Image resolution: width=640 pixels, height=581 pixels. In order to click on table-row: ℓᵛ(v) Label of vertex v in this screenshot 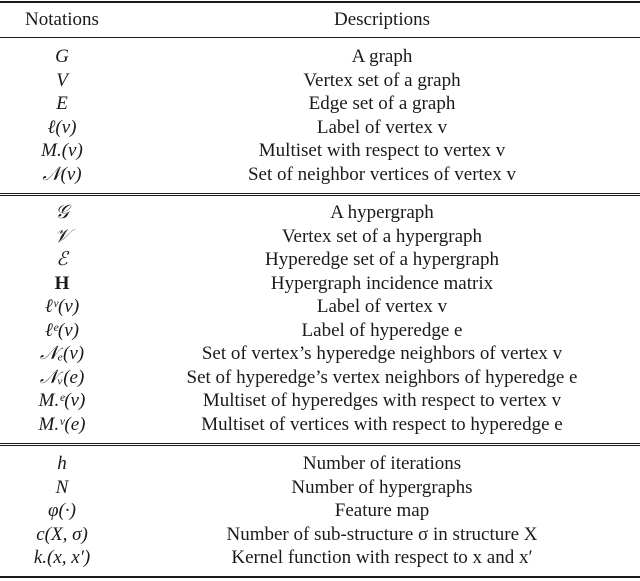, I will do `click(320, 306)`.